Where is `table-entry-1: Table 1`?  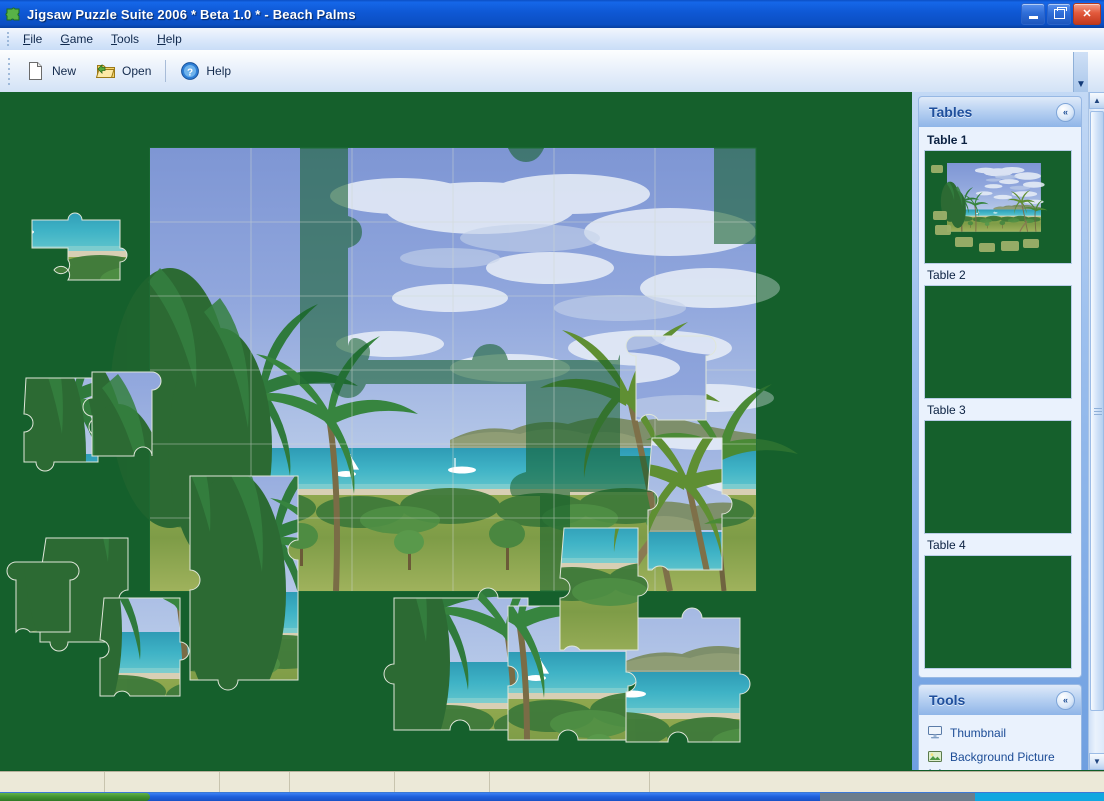
table-entry-1: Table 1 is located at coordinates (1000, 197).